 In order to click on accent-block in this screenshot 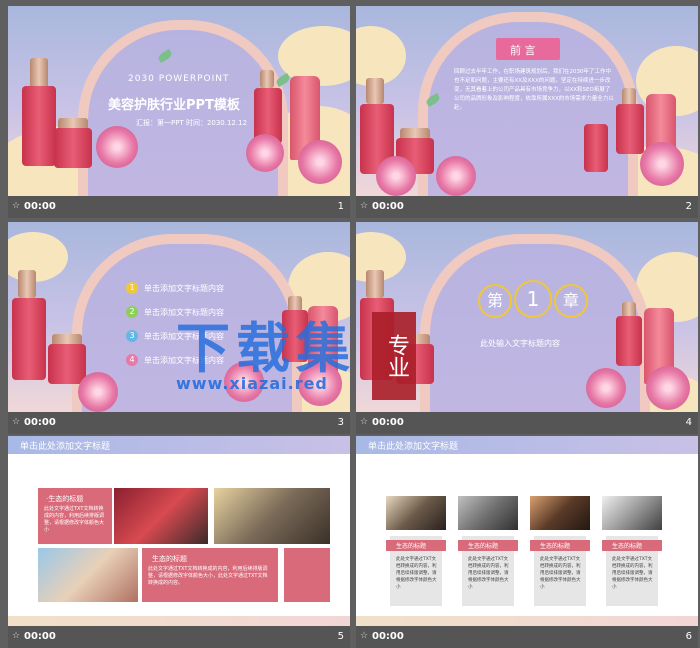, I will do `click(307, 575)`.